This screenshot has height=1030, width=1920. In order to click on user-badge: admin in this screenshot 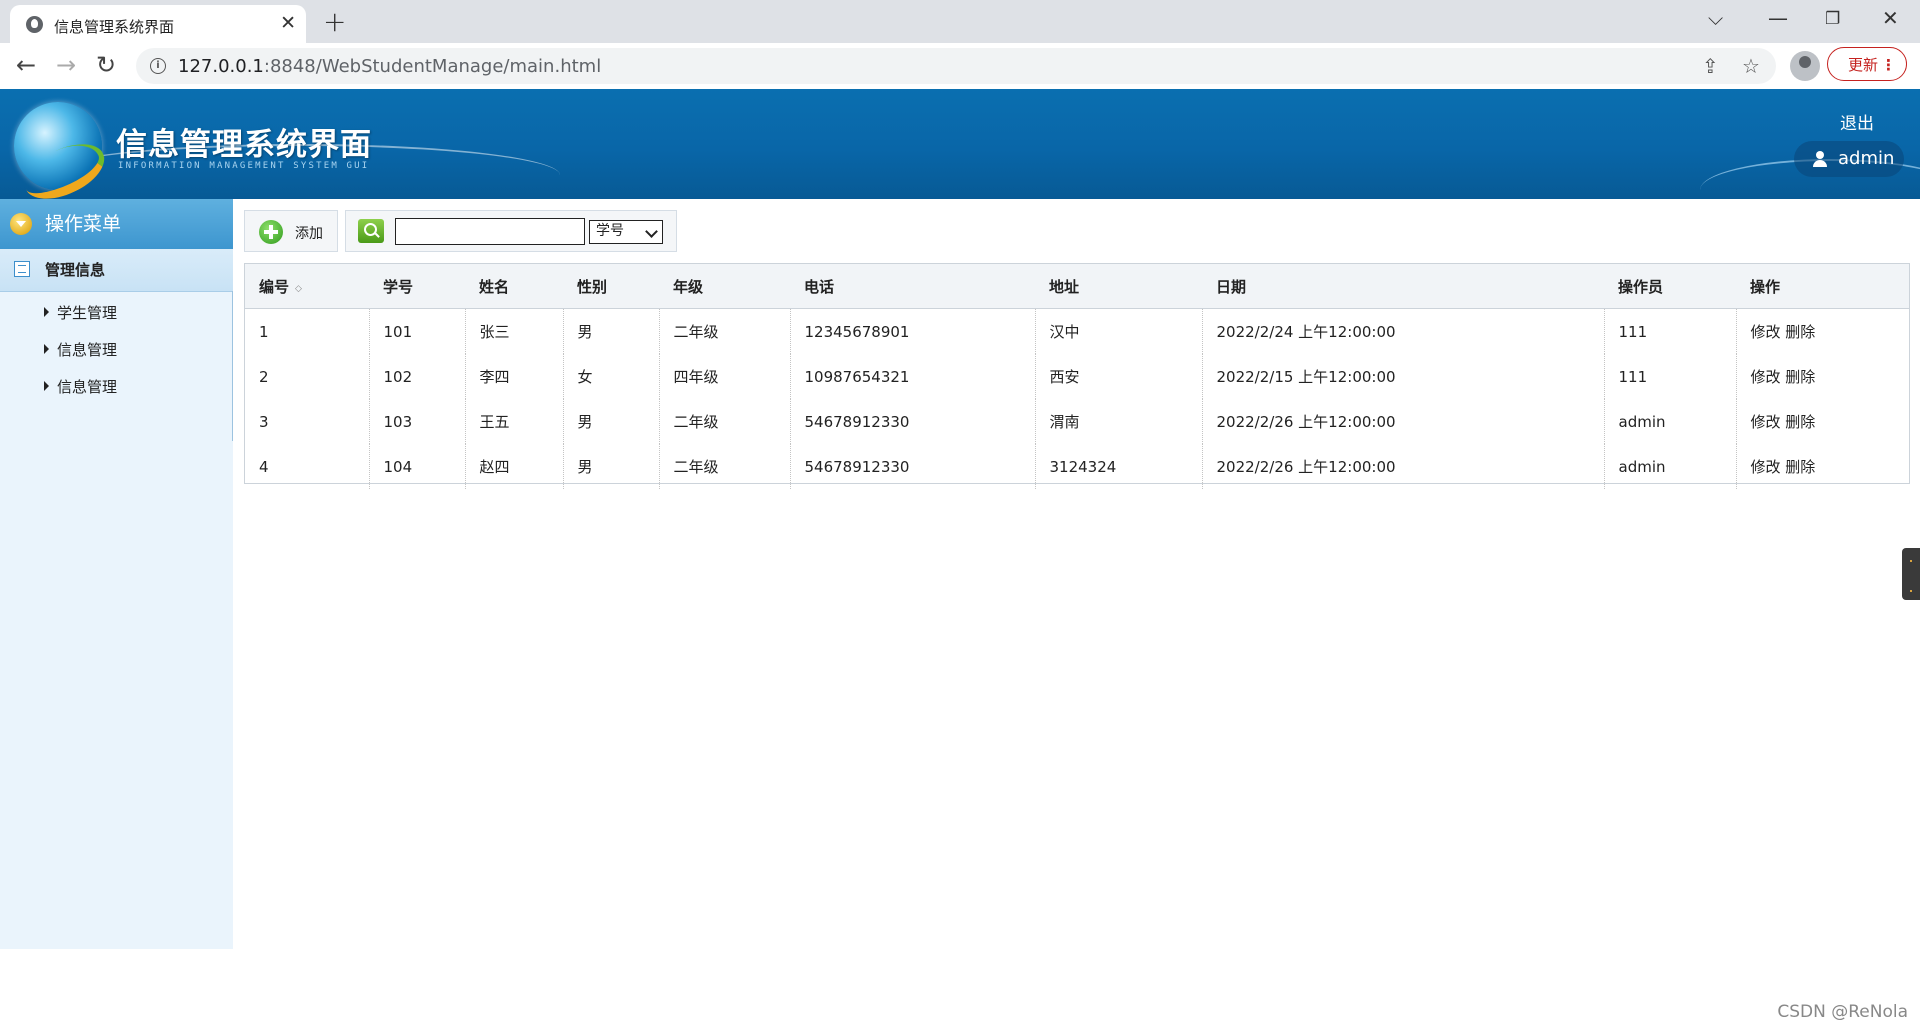, I will do `click(1849, 159)`.